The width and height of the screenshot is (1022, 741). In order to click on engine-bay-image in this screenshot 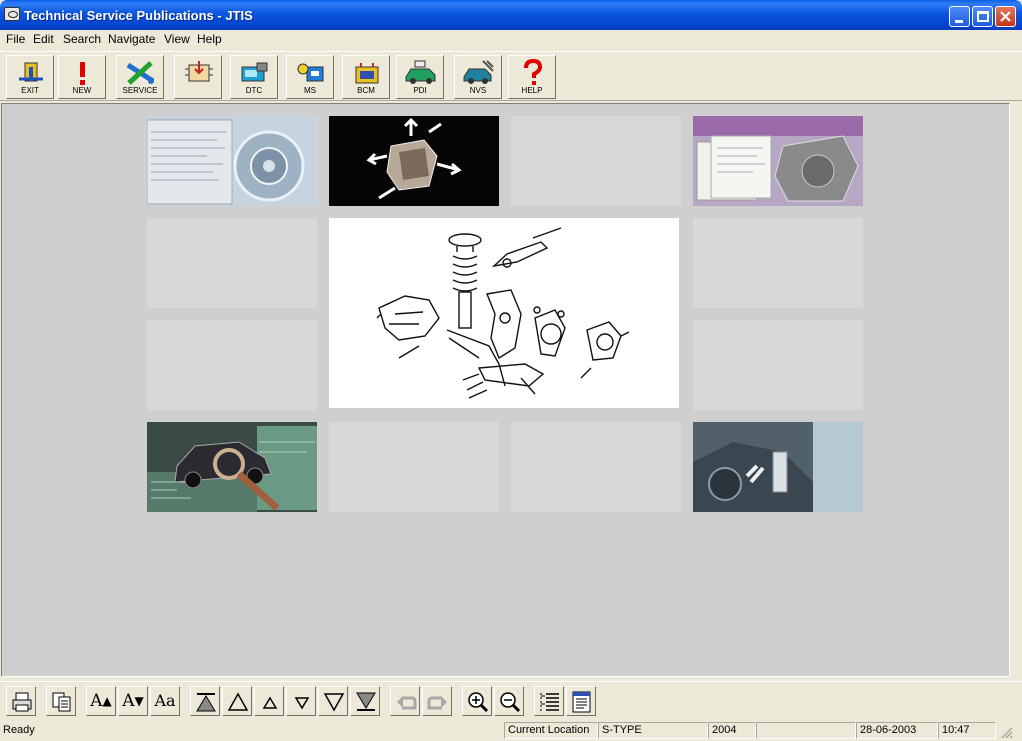, I will do `click(778, 467)`.